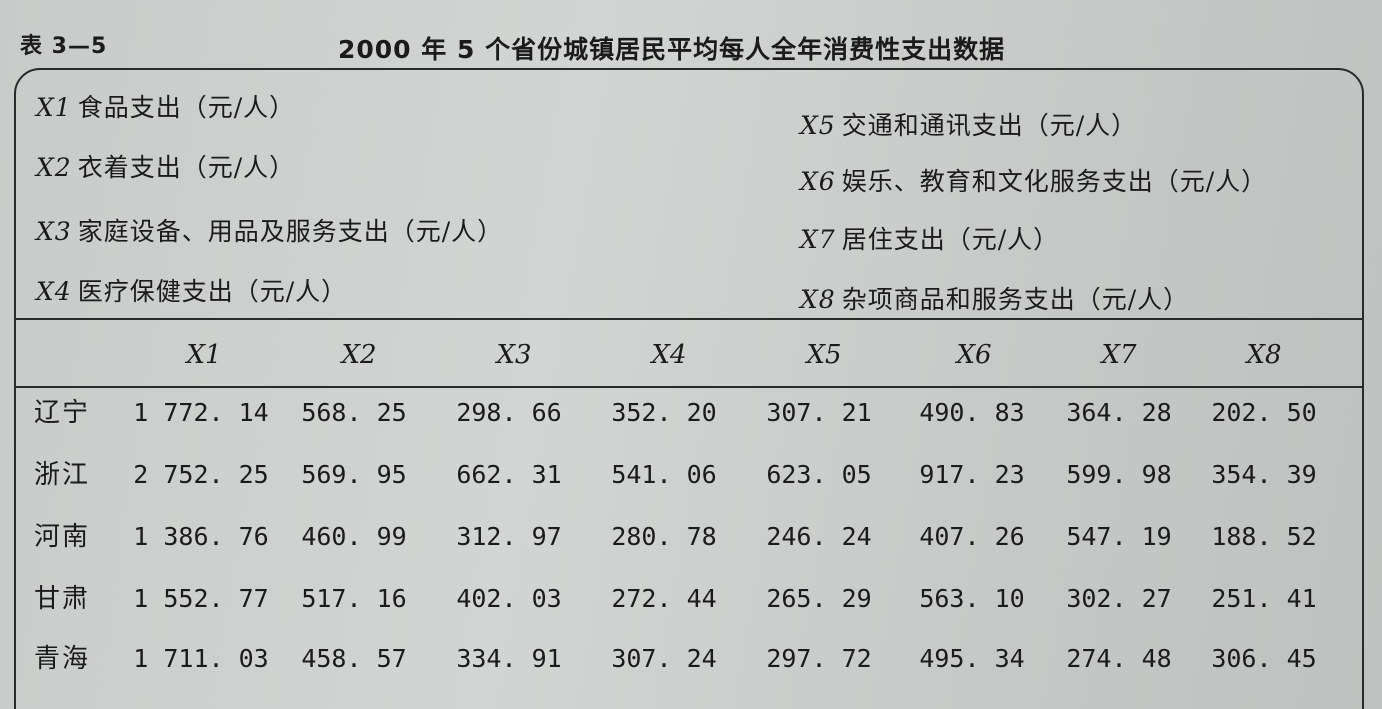  What do you see at coordinates (1264, 355) in the screenshot?
I see `column-header: X8` at bounding box center [1264, 355].